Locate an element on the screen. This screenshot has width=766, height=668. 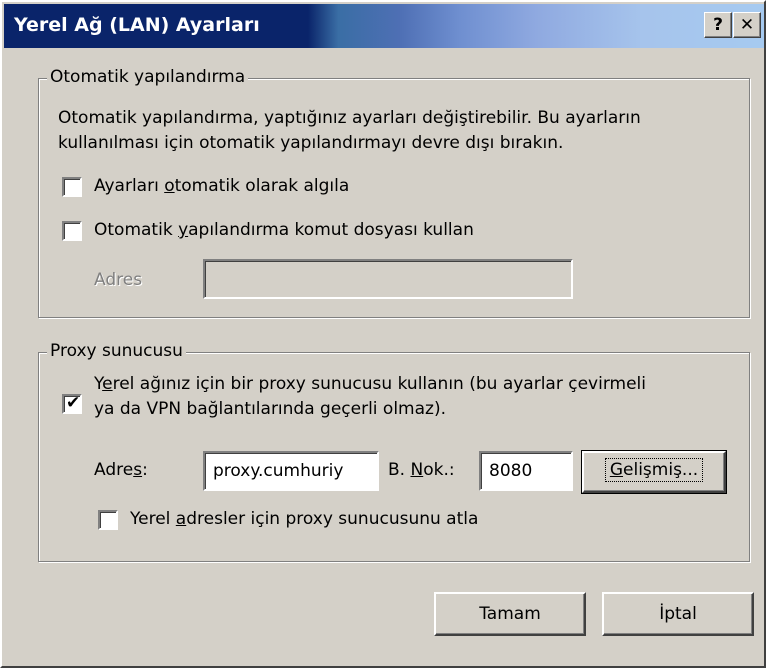
cancel-button: İptal is located at coordinates (678, 614).